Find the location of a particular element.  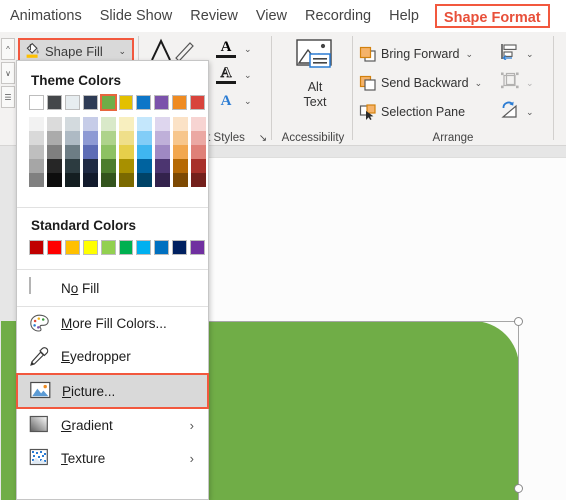

standard-swatch-green is located at coordinates (126, 247).